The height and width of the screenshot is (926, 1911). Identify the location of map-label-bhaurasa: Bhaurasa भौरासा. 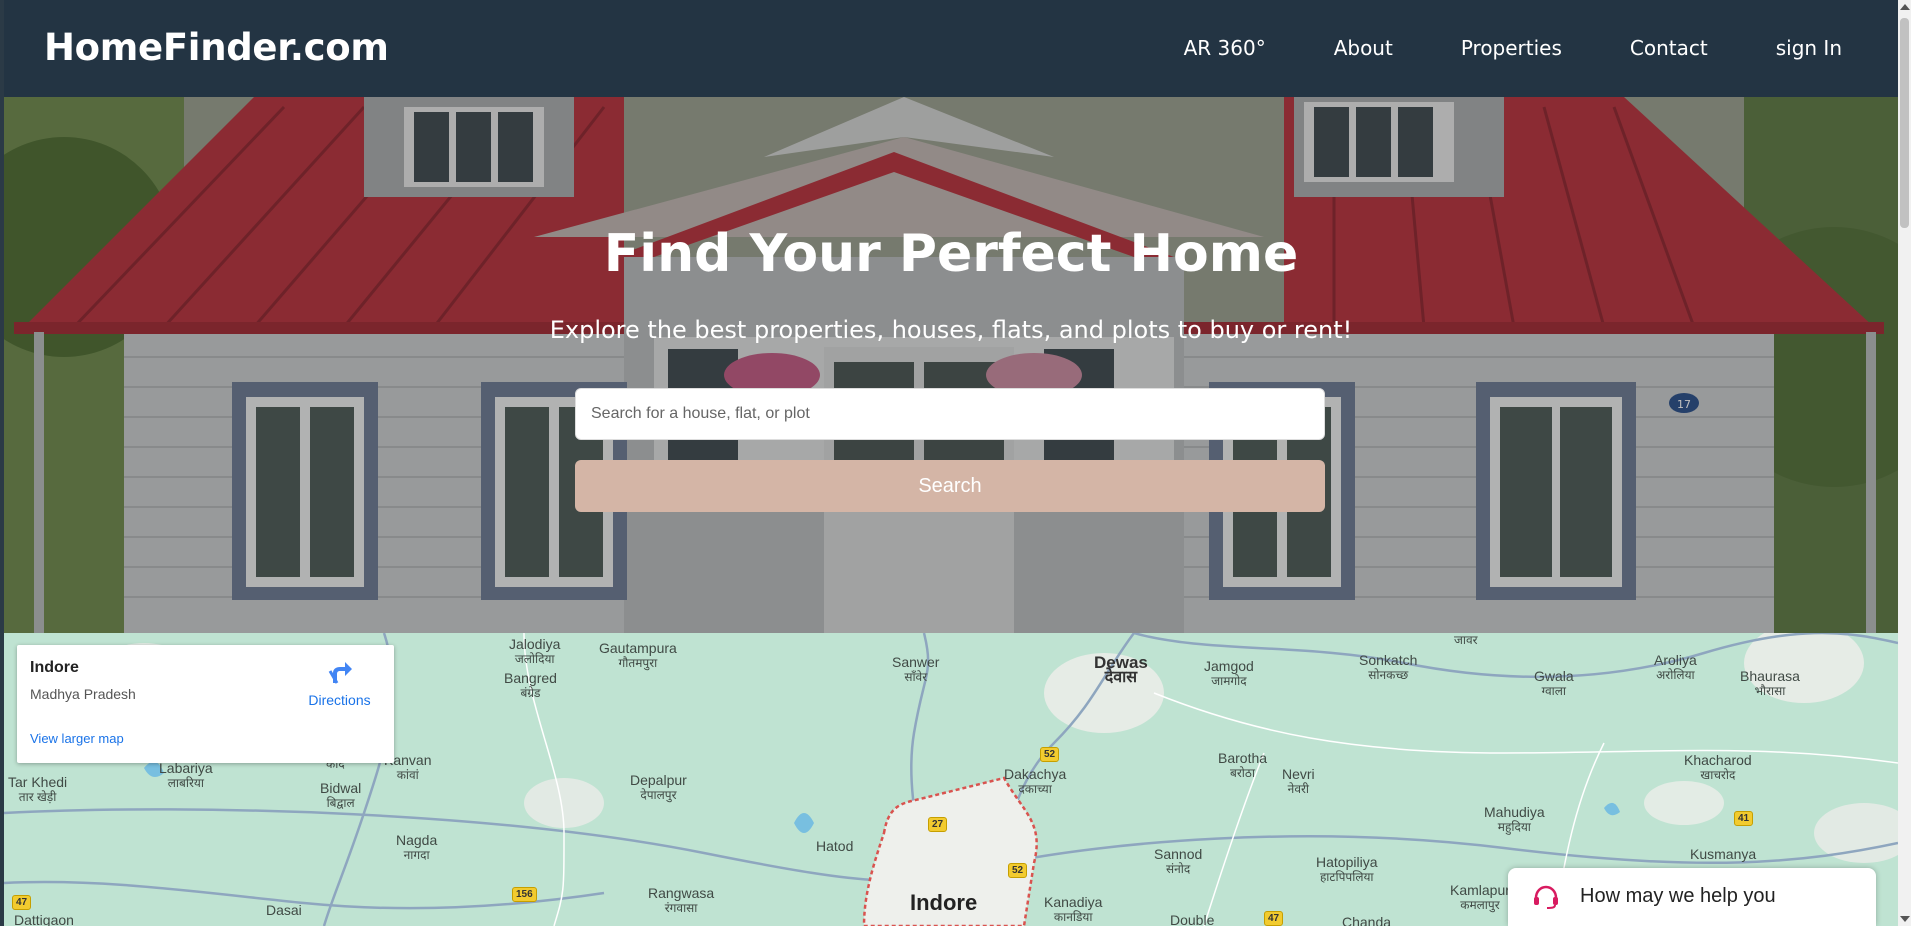
(1770, 683).